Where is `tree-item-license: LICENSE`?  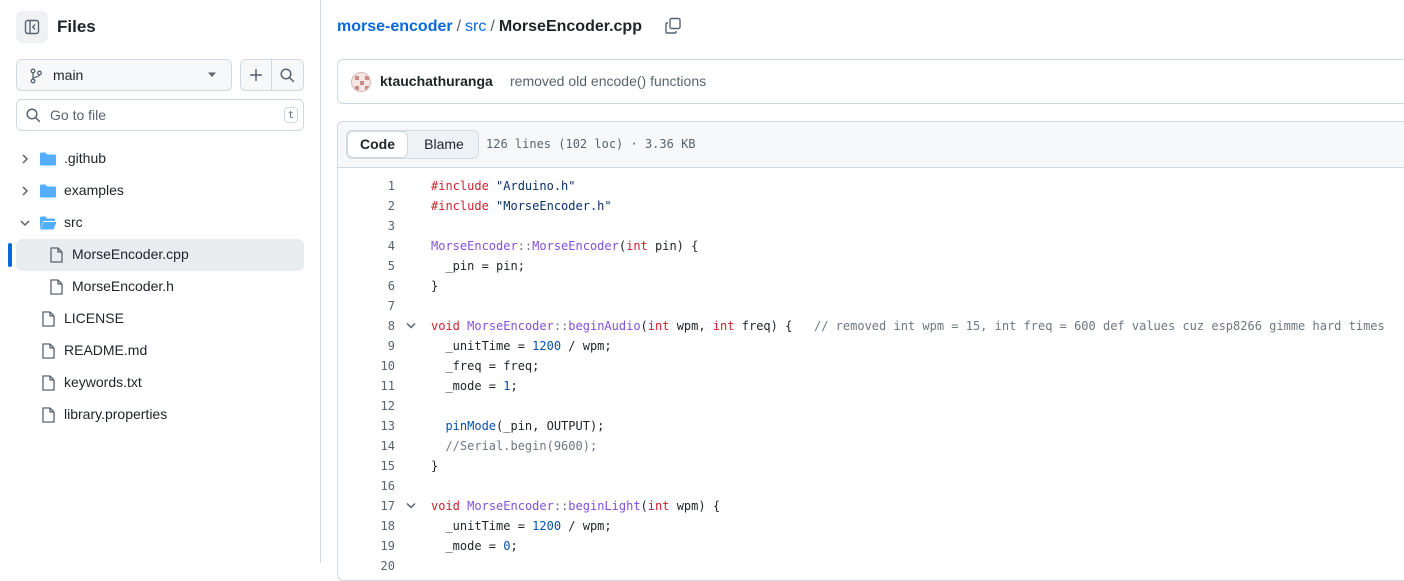
tree-item-license: LICENSE is located at coordinates (160, 319).